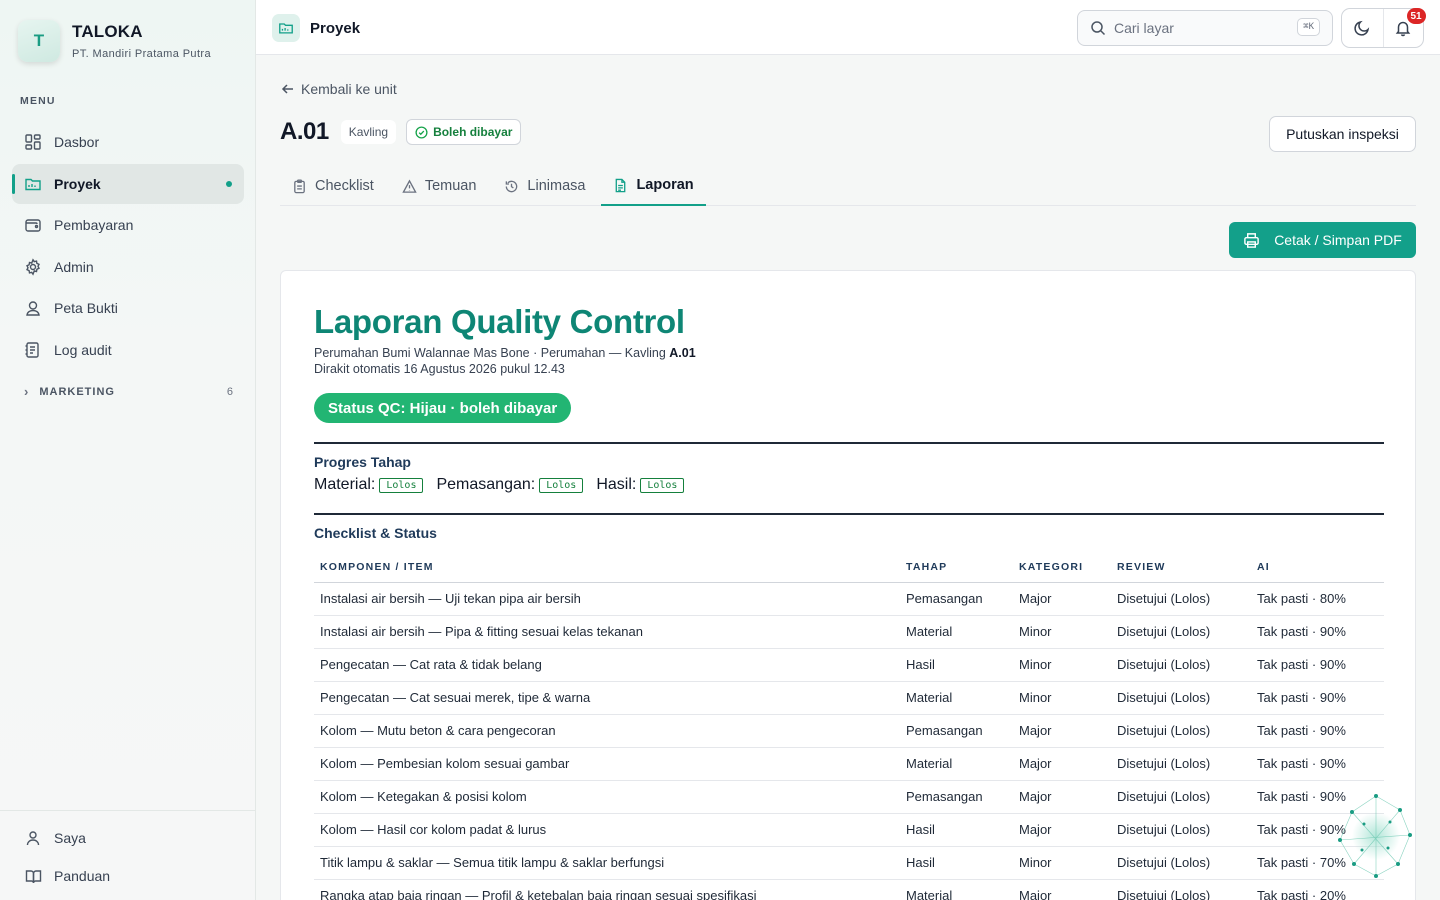  What do you see at coordinates (141, 54) in the screenshot?
I see `company-name: PT. Mandiri Pratama Putra` at bounding box center [141, 54].